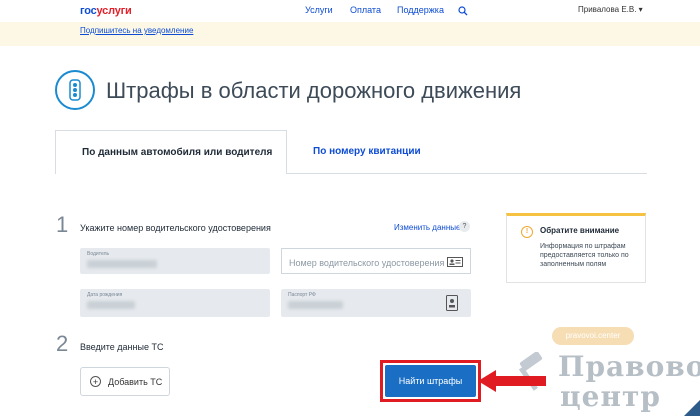 This screenshot has width=700, height=416. Describe the element at coordinates (610, 9) in the screenshot. I see `user-menu: Привалова Е.В. ▾` at that location.